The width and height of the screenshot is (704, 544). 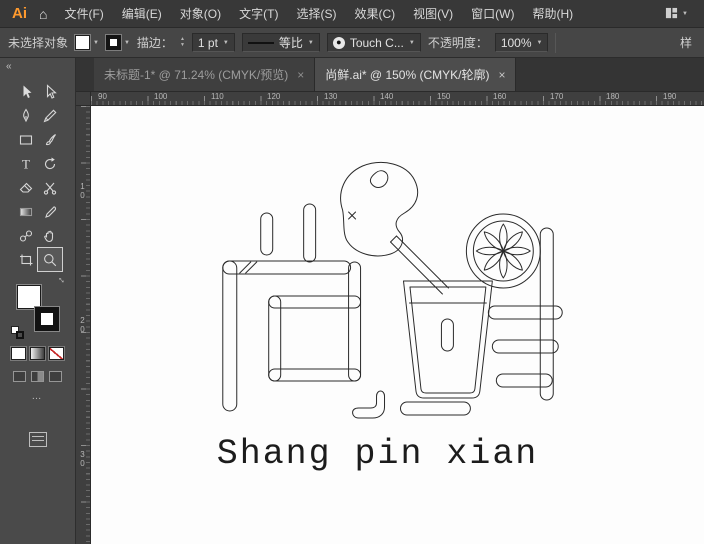 What do you see at coordinates (200, 13) in the screenshot?
I see `menu-object: 对象(O)` at bounding box center [200, 13].